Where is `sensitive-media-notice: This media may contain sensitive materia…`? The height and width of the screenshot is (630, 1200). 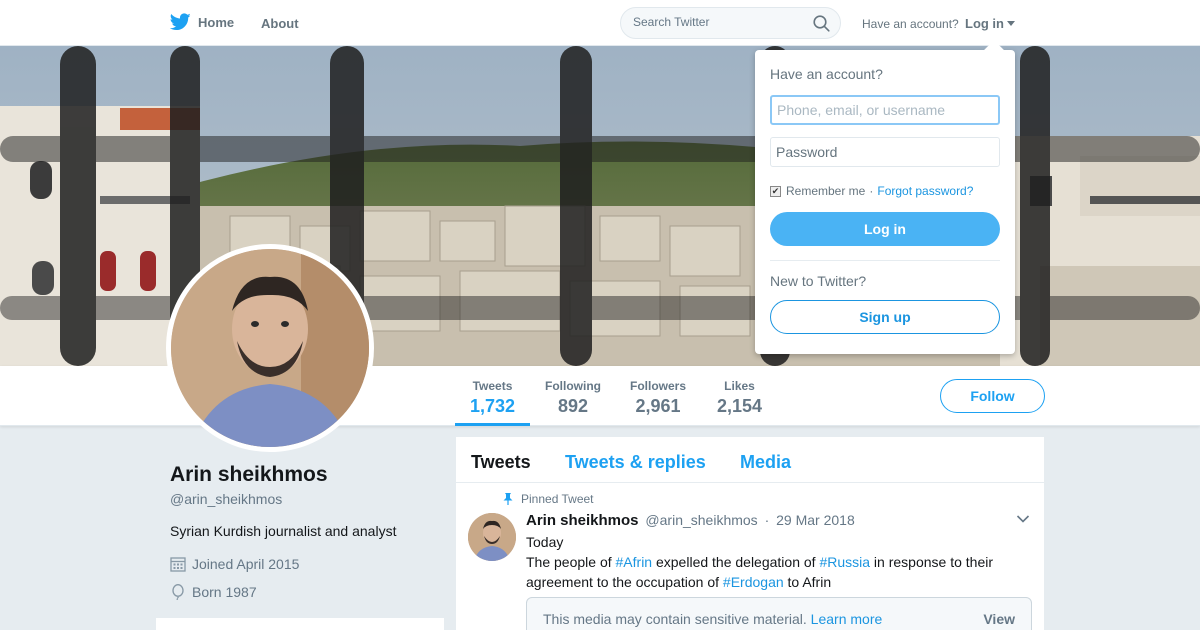 sensitive-media-notice: This media may contain sensitive materia… is located at coordinates (779, 613).